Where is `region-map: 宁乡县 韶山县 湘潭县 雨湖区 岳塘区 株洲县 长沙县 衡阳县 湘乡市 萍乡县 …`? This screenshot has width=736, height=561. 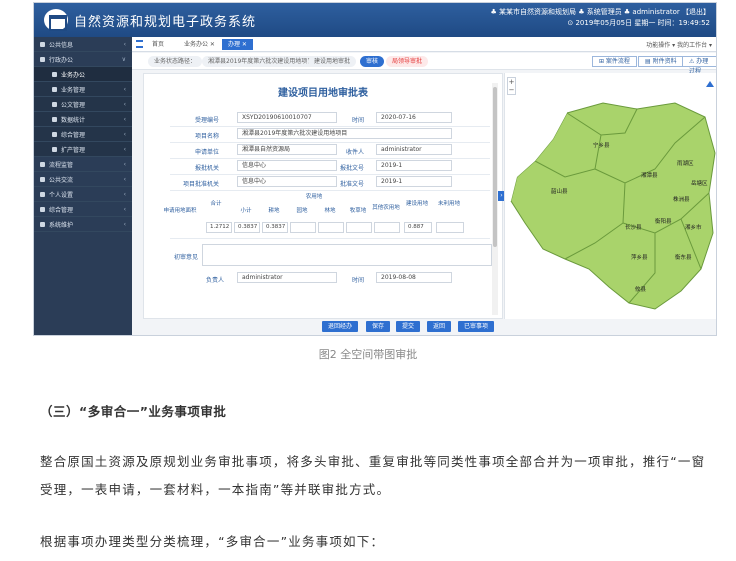
region-map: 宁乡县 韶山县 湘潭县 雨湖区 岳塘区 株洲县 长沙县 衡阳县 湘乡市 萍乡县 … is located at coordinates (611, 196).